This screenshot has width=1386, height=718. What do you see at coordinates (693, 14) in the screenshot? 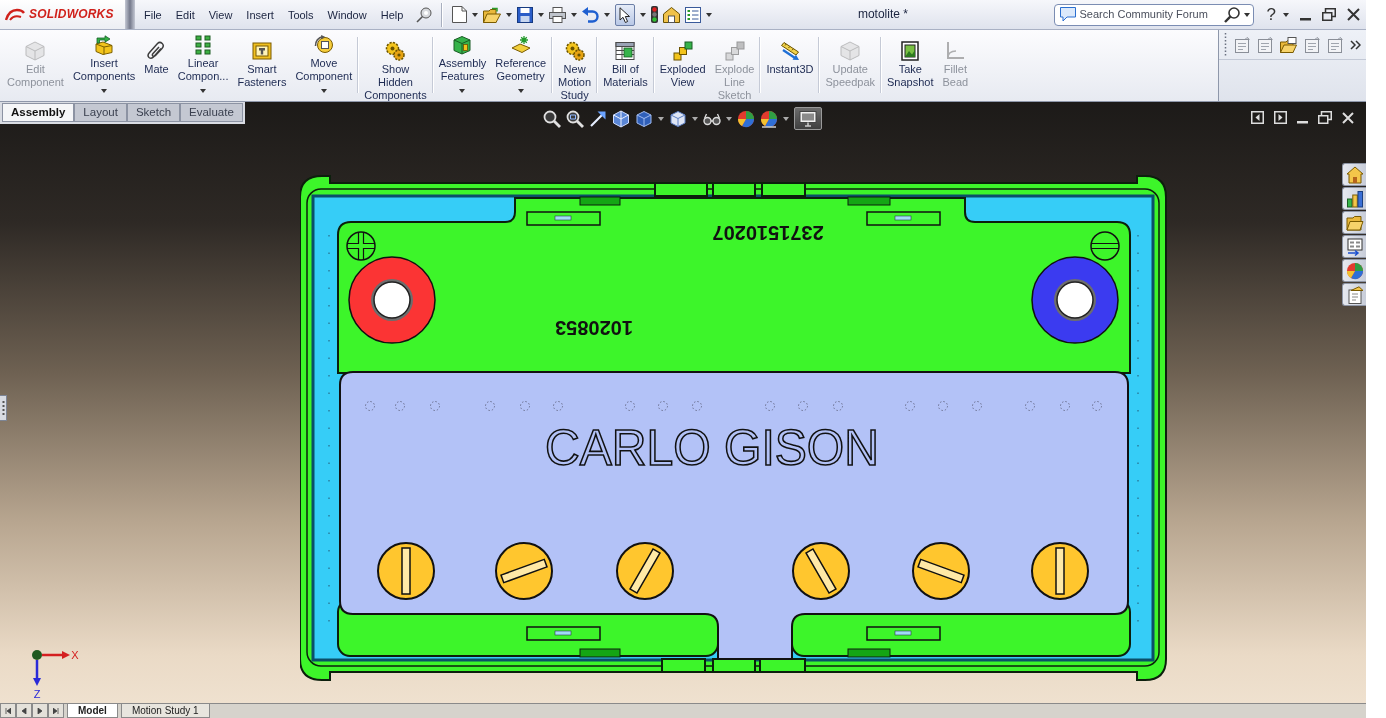
I see `checklist-icon` at bounding box center [693, 14].